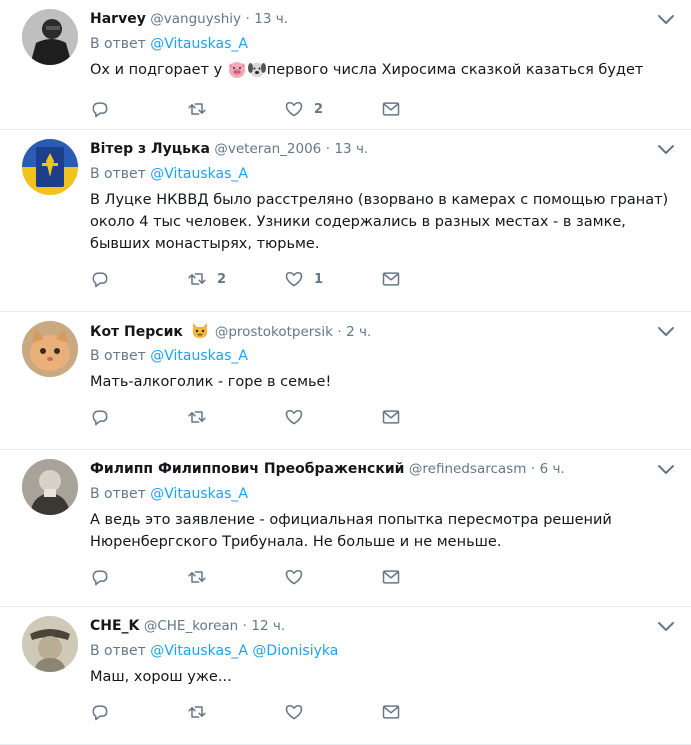 Image resolution: width=691 pixels, height=745 pixels. What do you see at coordinates (295, 651) in the screenshot?
I see `reply-mention-link: @Dionisiyka` at bounding box center [295, 651].